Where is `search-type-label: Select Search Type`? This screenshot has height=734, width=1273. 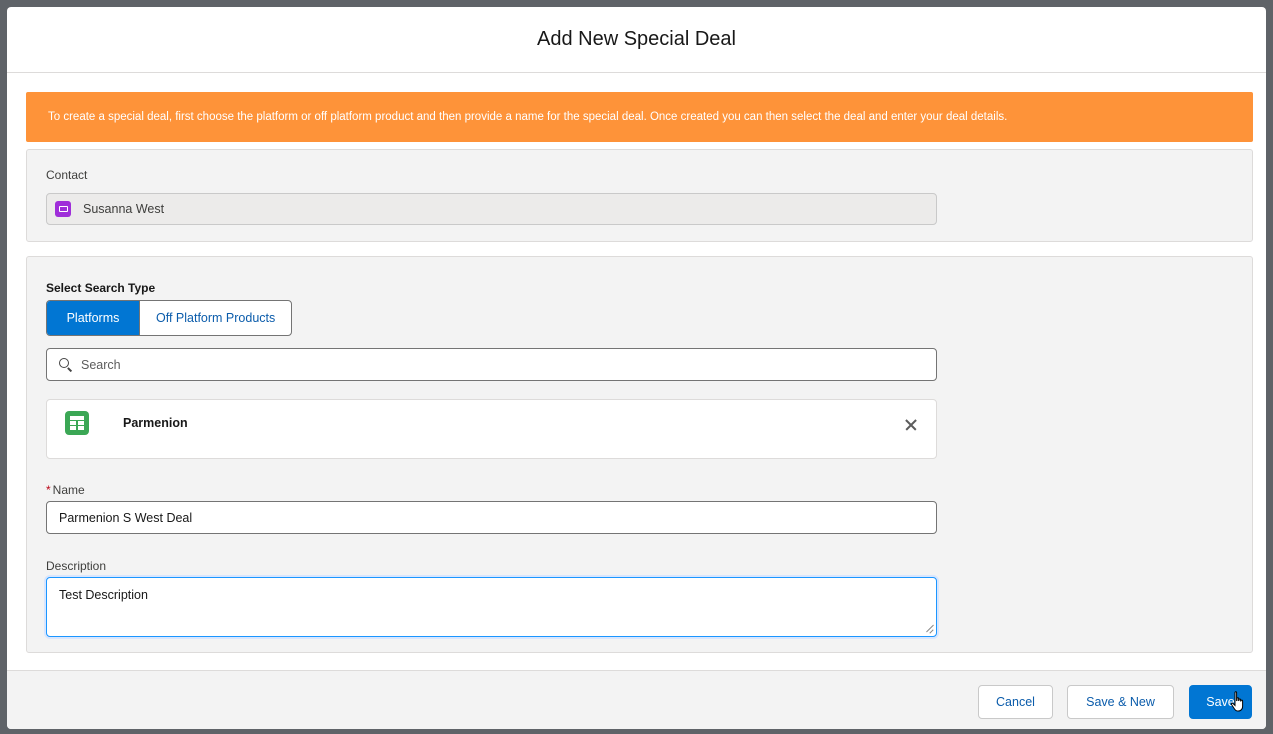 search-type-label: Select Search Type is located at coordinates (101, 288).